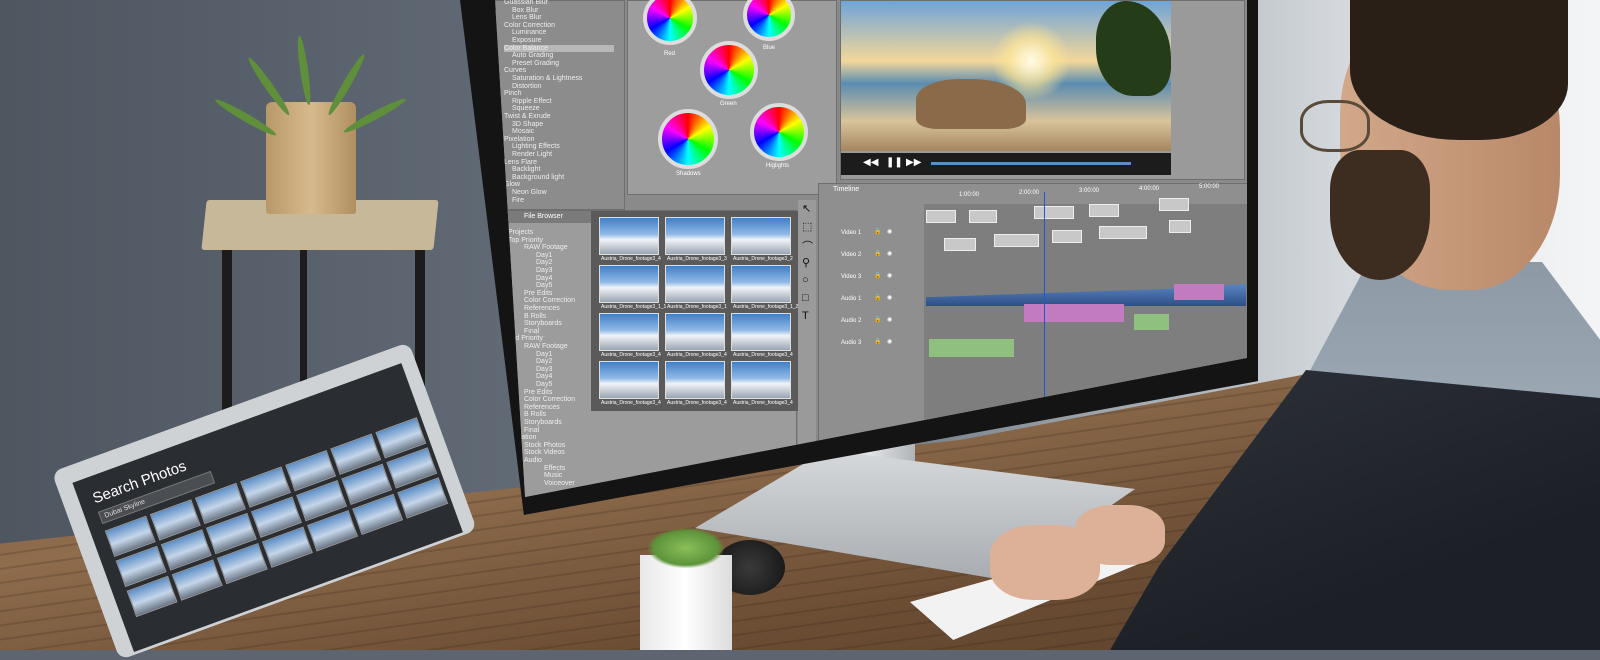 The image size is (1600, 660). I want to click on effect-item: Box Blur, so click(525, 10).